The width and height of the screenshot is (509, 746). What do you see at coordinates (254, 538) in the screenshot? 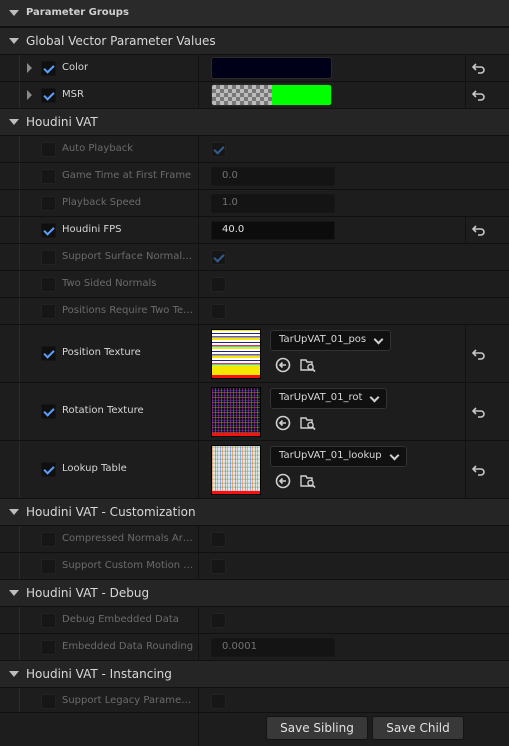
I see `param-row-compressed-normals: Compressed Normals Array` at bounding box center [254, 538].